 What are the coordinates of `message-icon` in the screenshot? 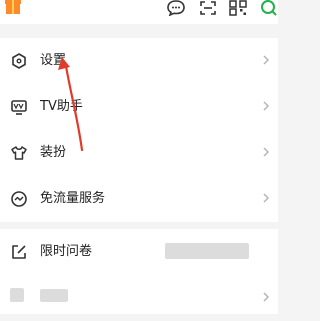 It's located at (176, 8).